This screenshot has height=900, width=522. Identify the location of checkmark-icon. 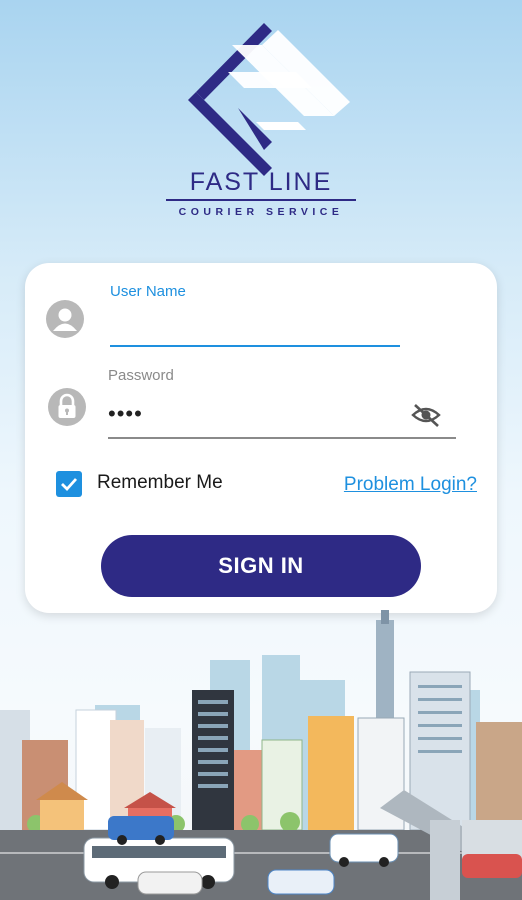
(69, 485).